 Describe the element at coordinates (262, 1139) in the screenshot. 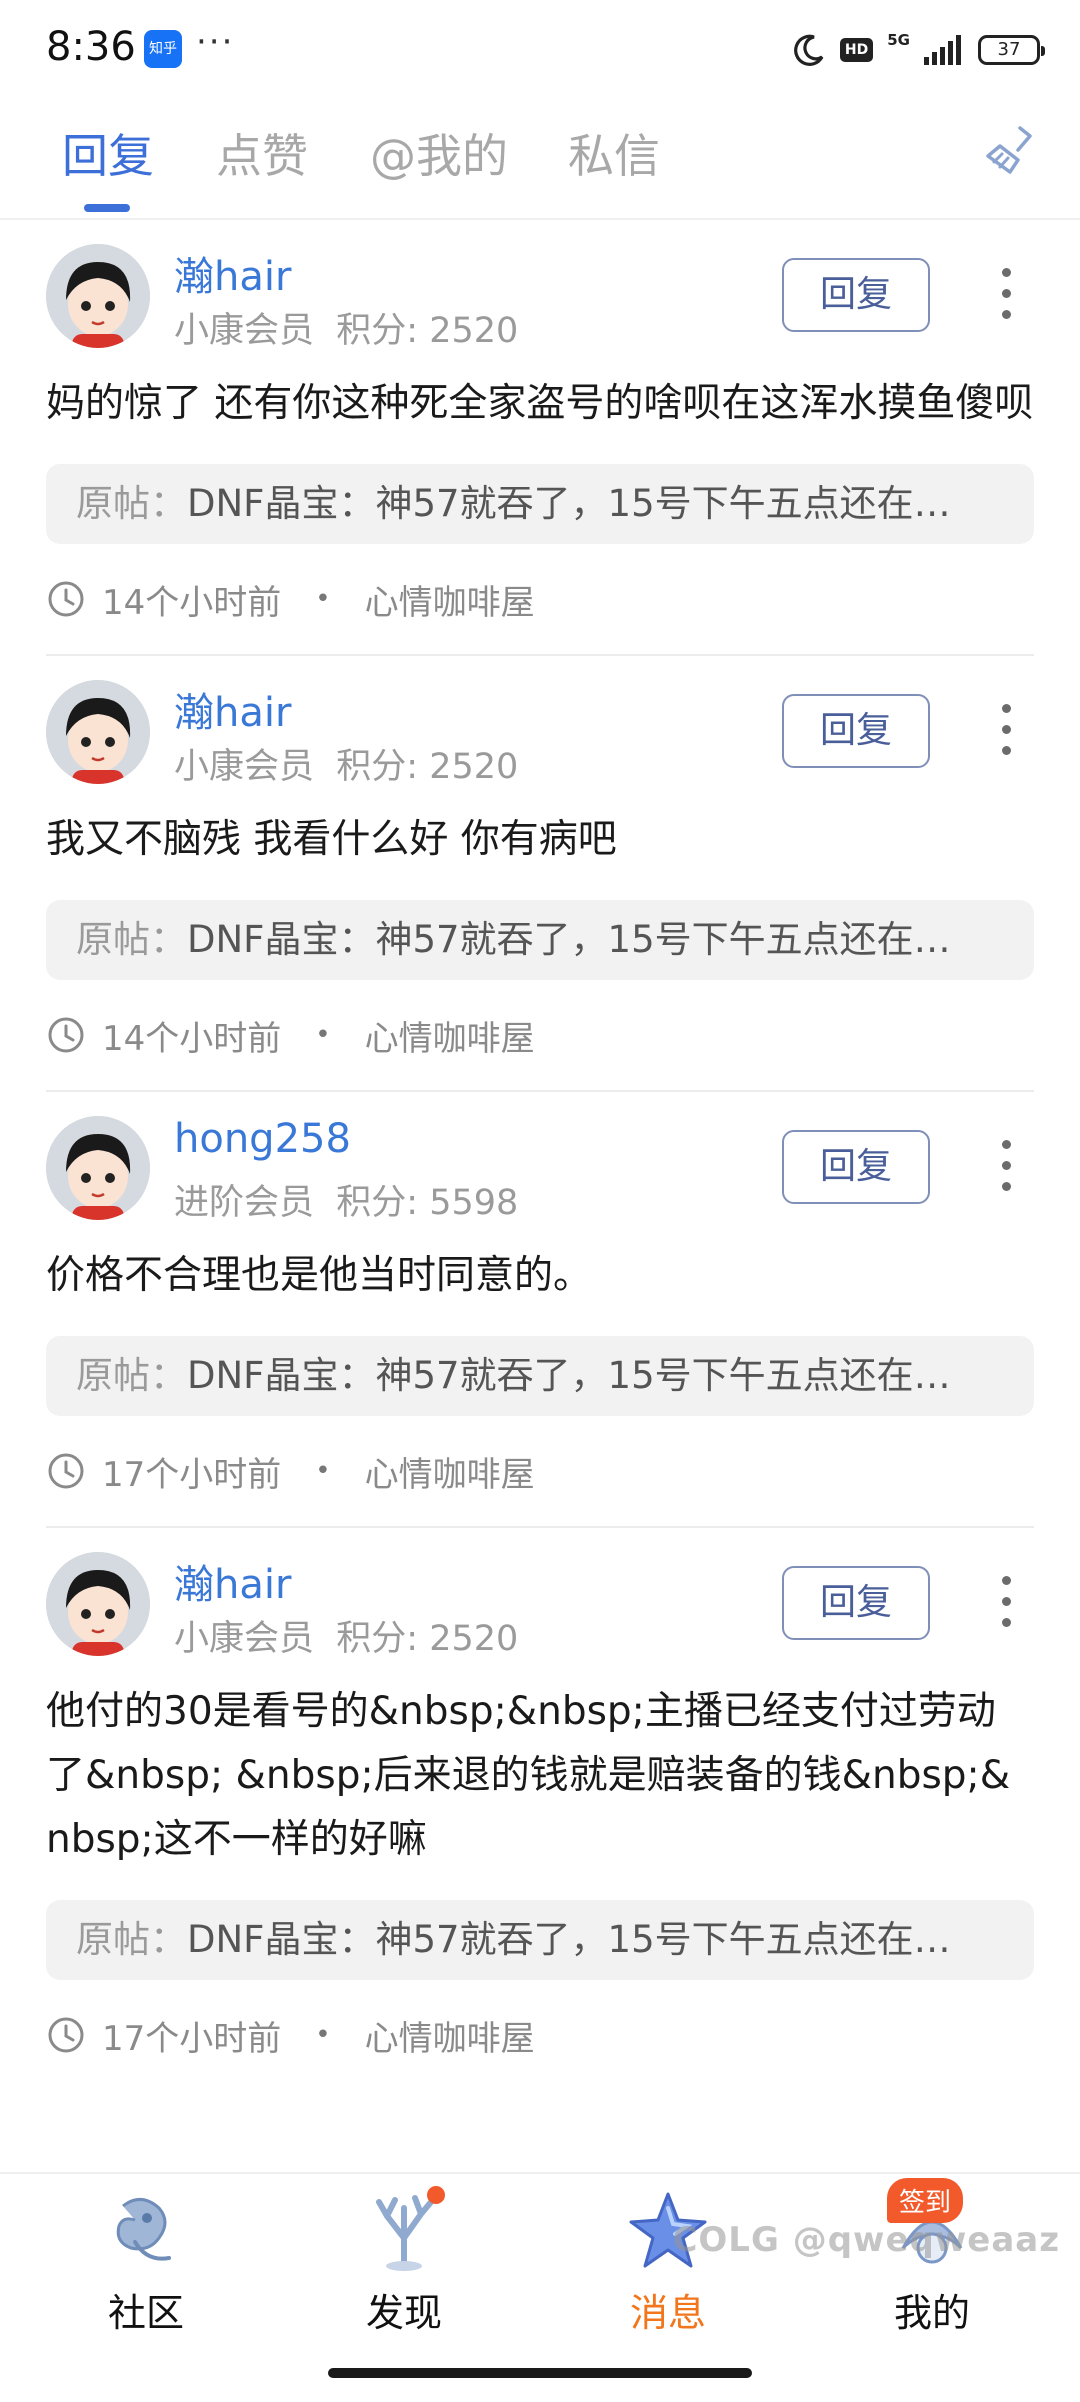

I see `username: hong258` at that location.